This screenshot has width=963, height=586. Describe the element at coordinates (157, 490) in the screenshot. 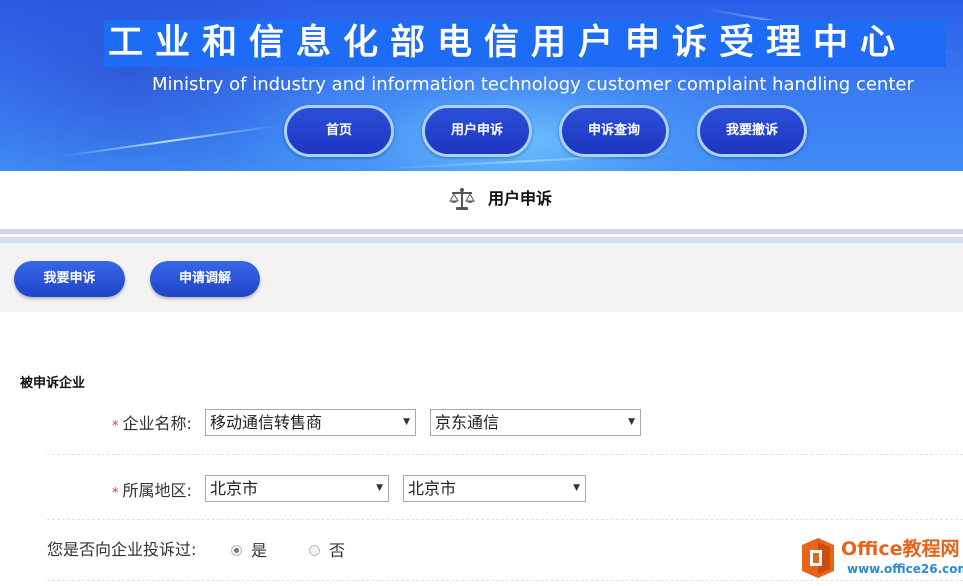

I see `region-label-text: 所属地区:` at that location.